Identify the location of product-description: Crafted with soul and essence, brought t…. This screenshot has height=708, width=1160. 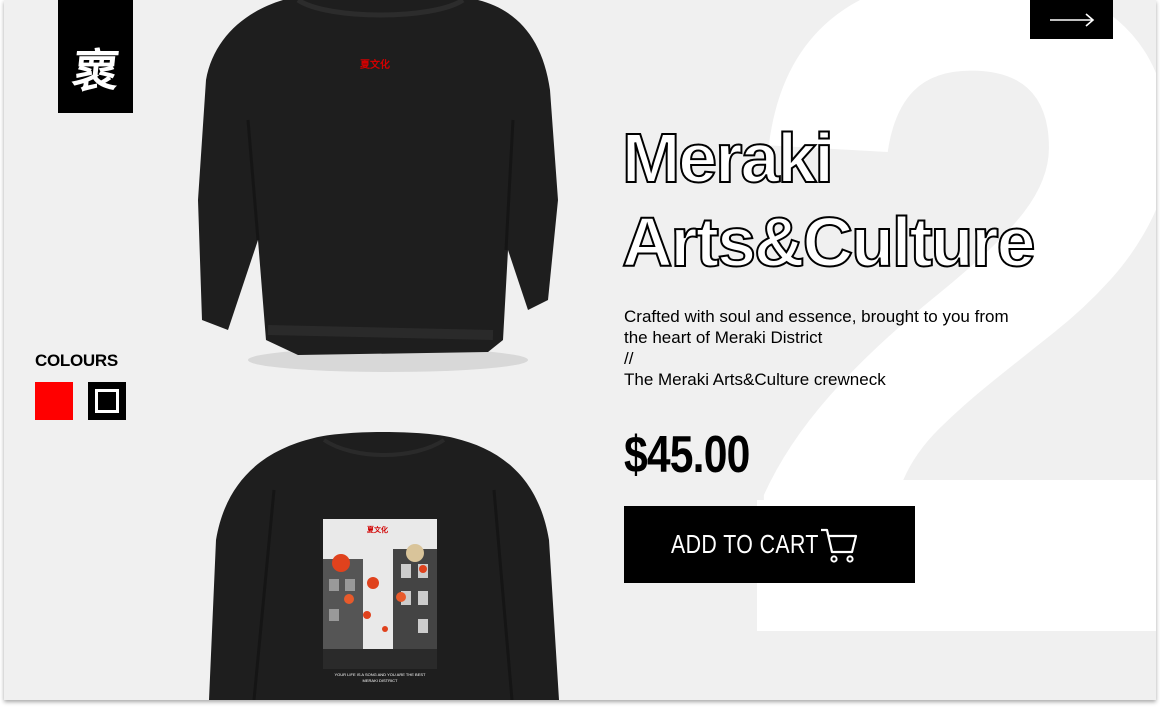
(834, 348).